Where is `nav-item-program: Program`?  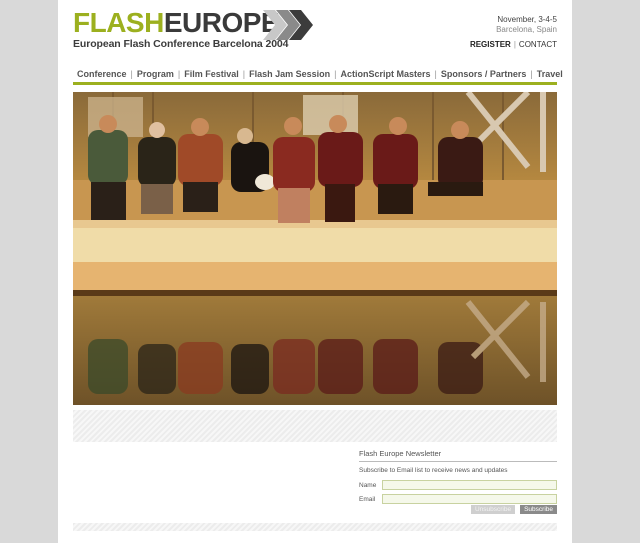 nav-item-program: Program is located at coordinates (155, 74).